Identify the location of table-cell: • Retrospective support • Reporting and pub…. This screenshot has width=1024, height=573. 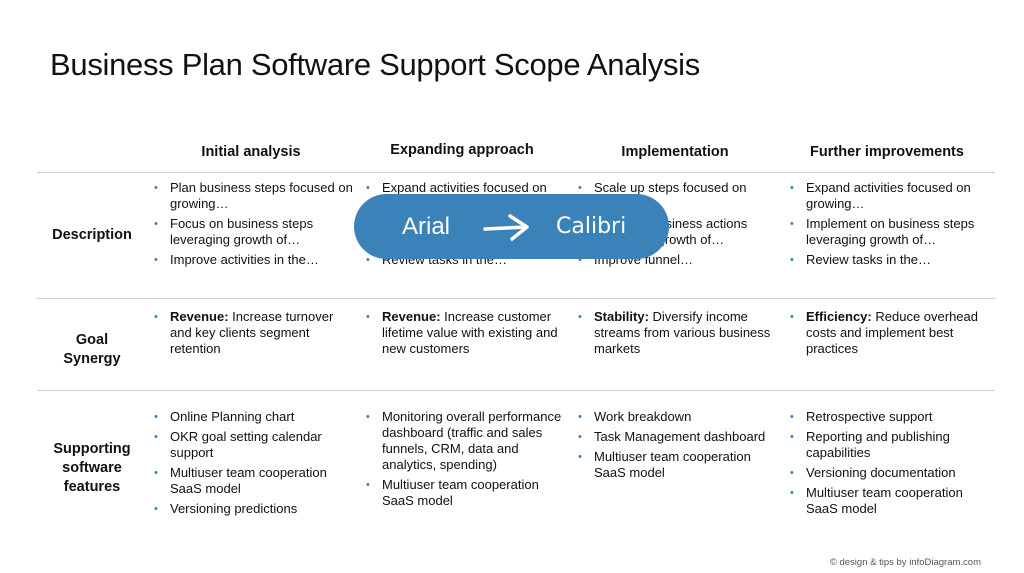
(890, 465).